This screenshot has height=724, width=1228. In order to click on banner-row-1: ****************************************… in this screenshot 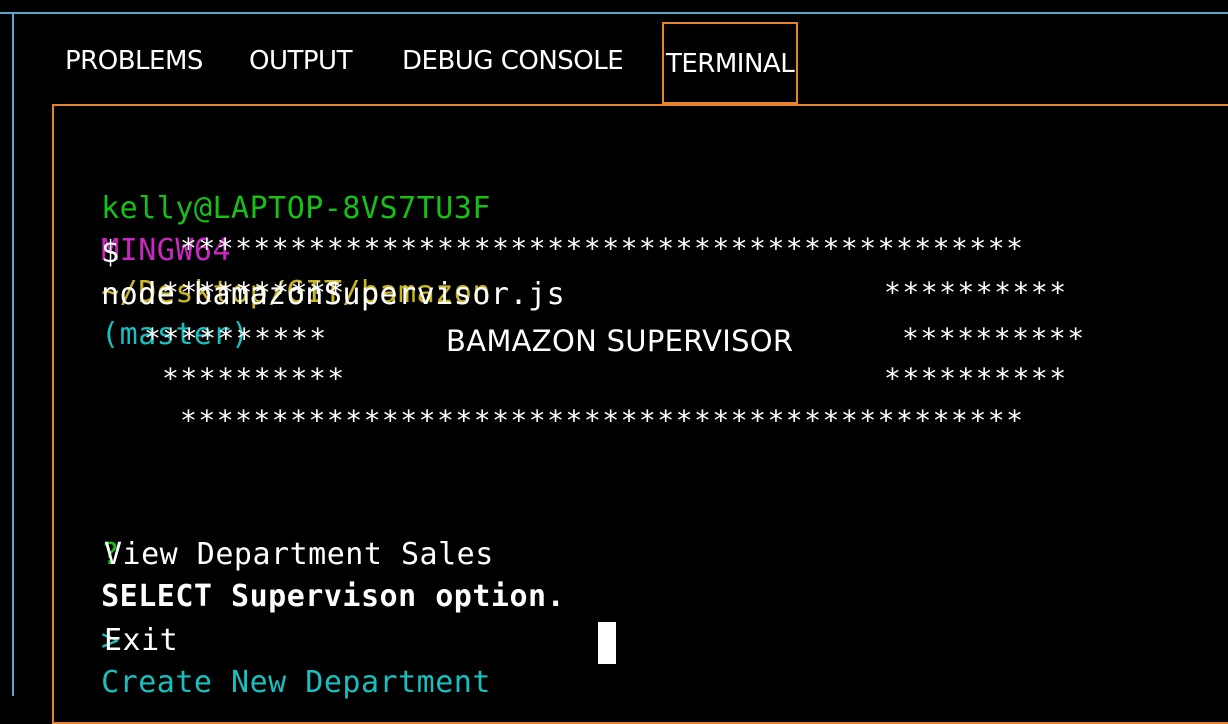, I will do `click(602, 248)`.